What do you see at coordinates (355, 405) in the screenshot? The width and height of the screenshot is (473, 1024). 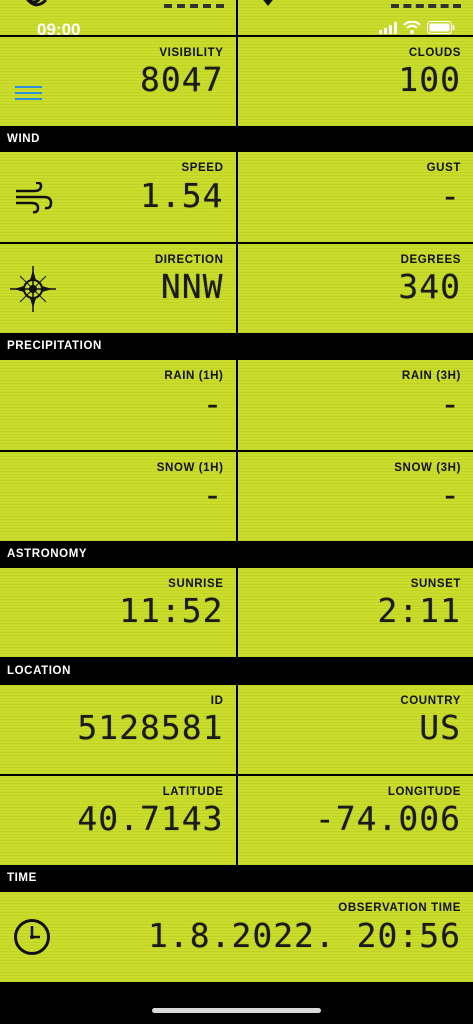 I see `rain-3h-cell: RAIN (3H) -` at bounding box center [355, 405].